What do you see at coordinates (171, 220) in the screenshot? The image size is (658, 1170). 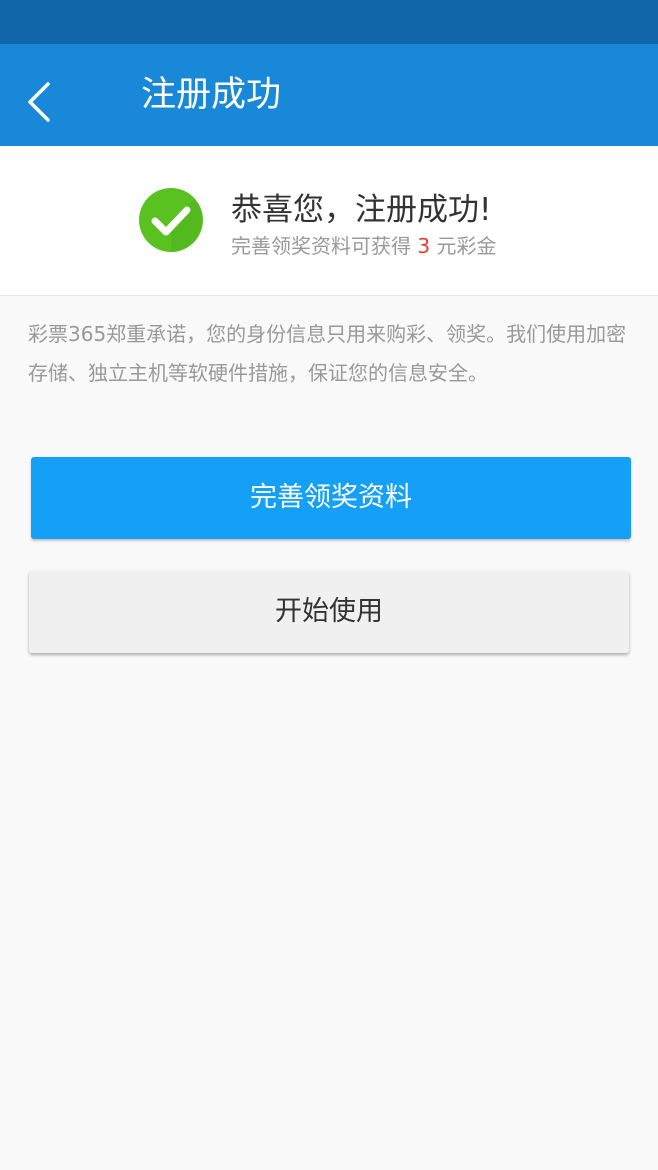 I see `check-circle-icon` at bounding box center [171, 220].